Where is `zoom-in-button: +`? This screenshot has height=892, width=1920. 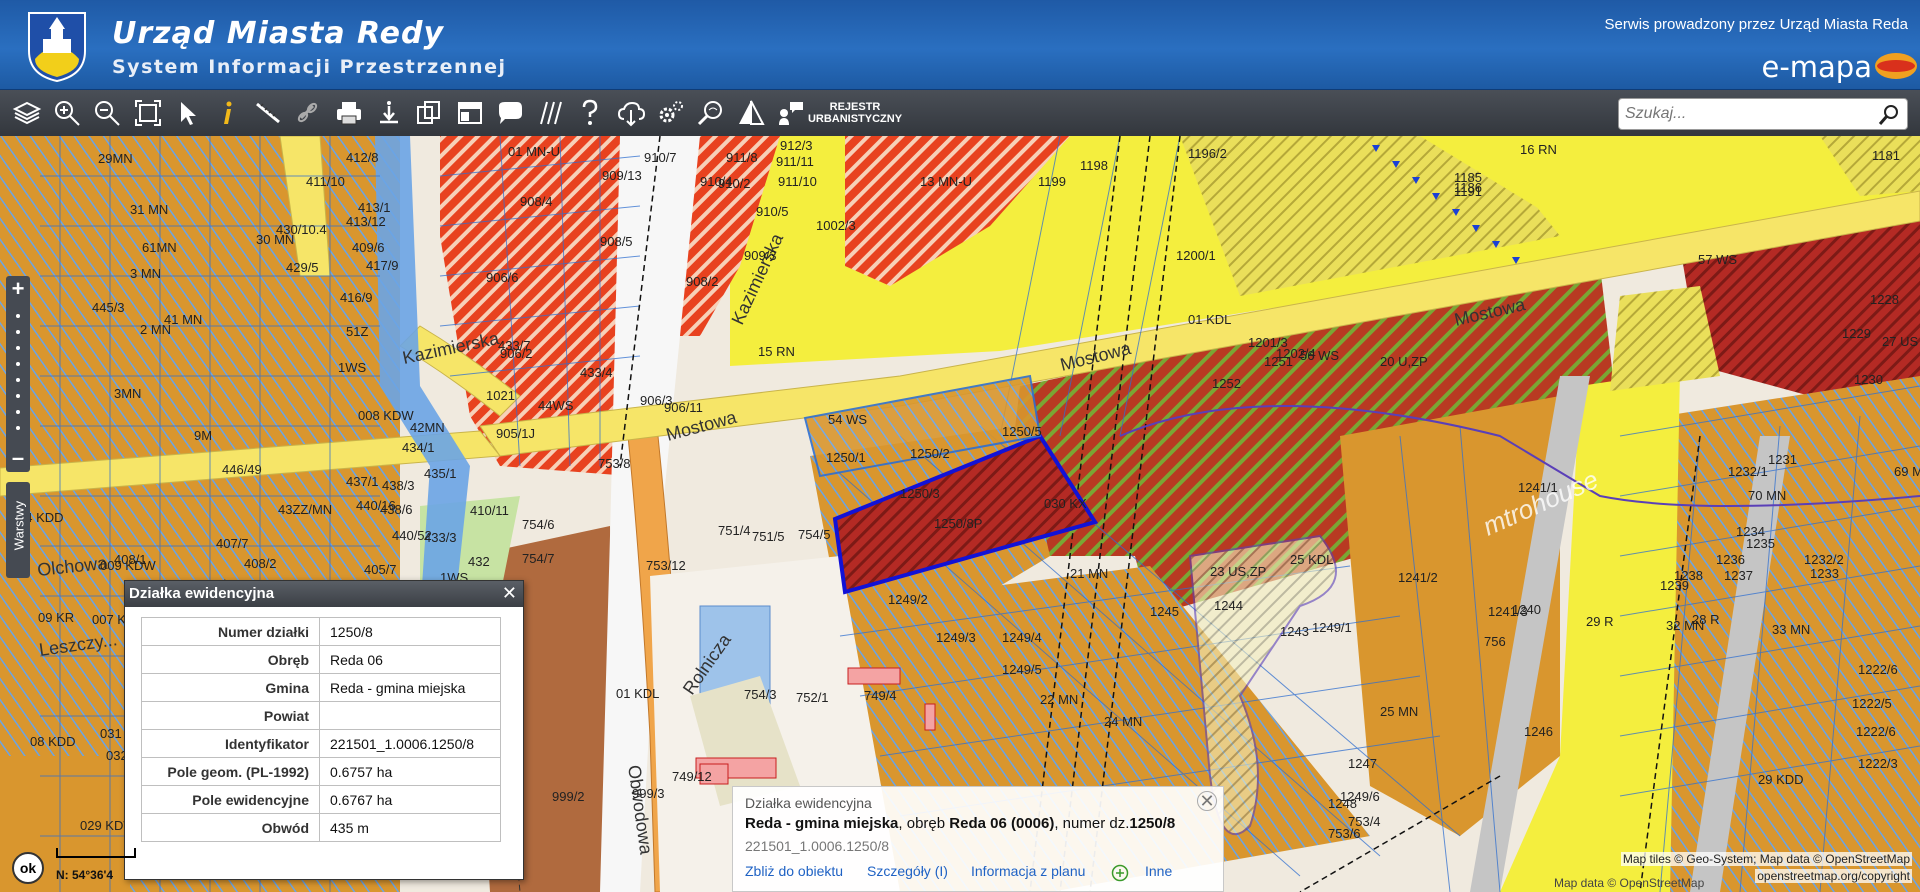 zoom-in-button: + is located at coordinates (18, 289).